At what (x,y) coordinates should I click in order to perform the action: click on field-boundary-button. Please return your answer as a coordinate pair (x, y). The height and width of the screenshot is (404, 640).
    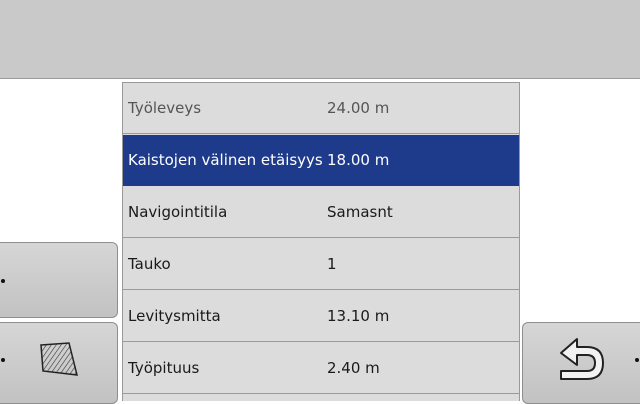
    Looking at the image, I should click on (59, 363).